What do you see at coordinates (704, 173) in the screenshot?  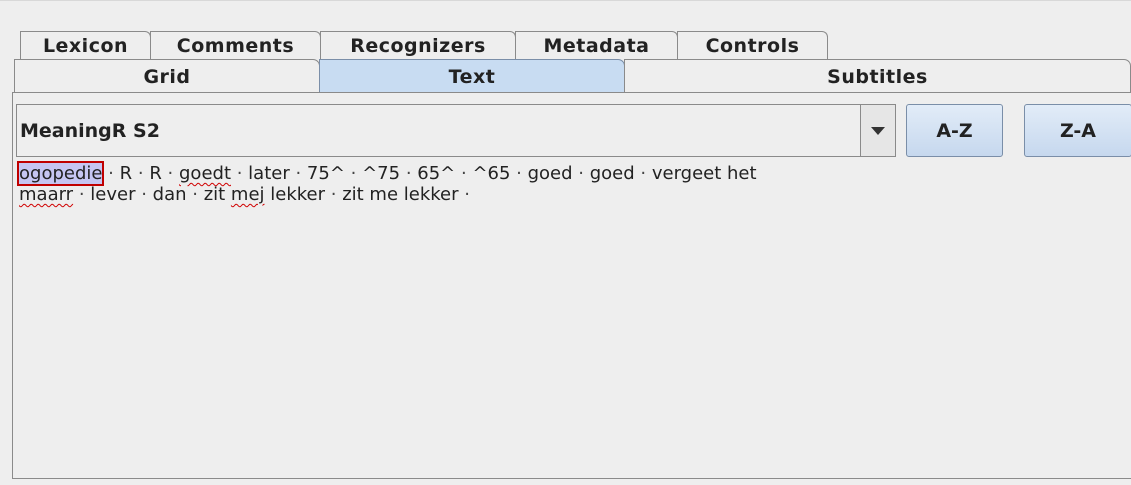 I see `annotation-token: vergeet het` at bounding box center [704, 173].